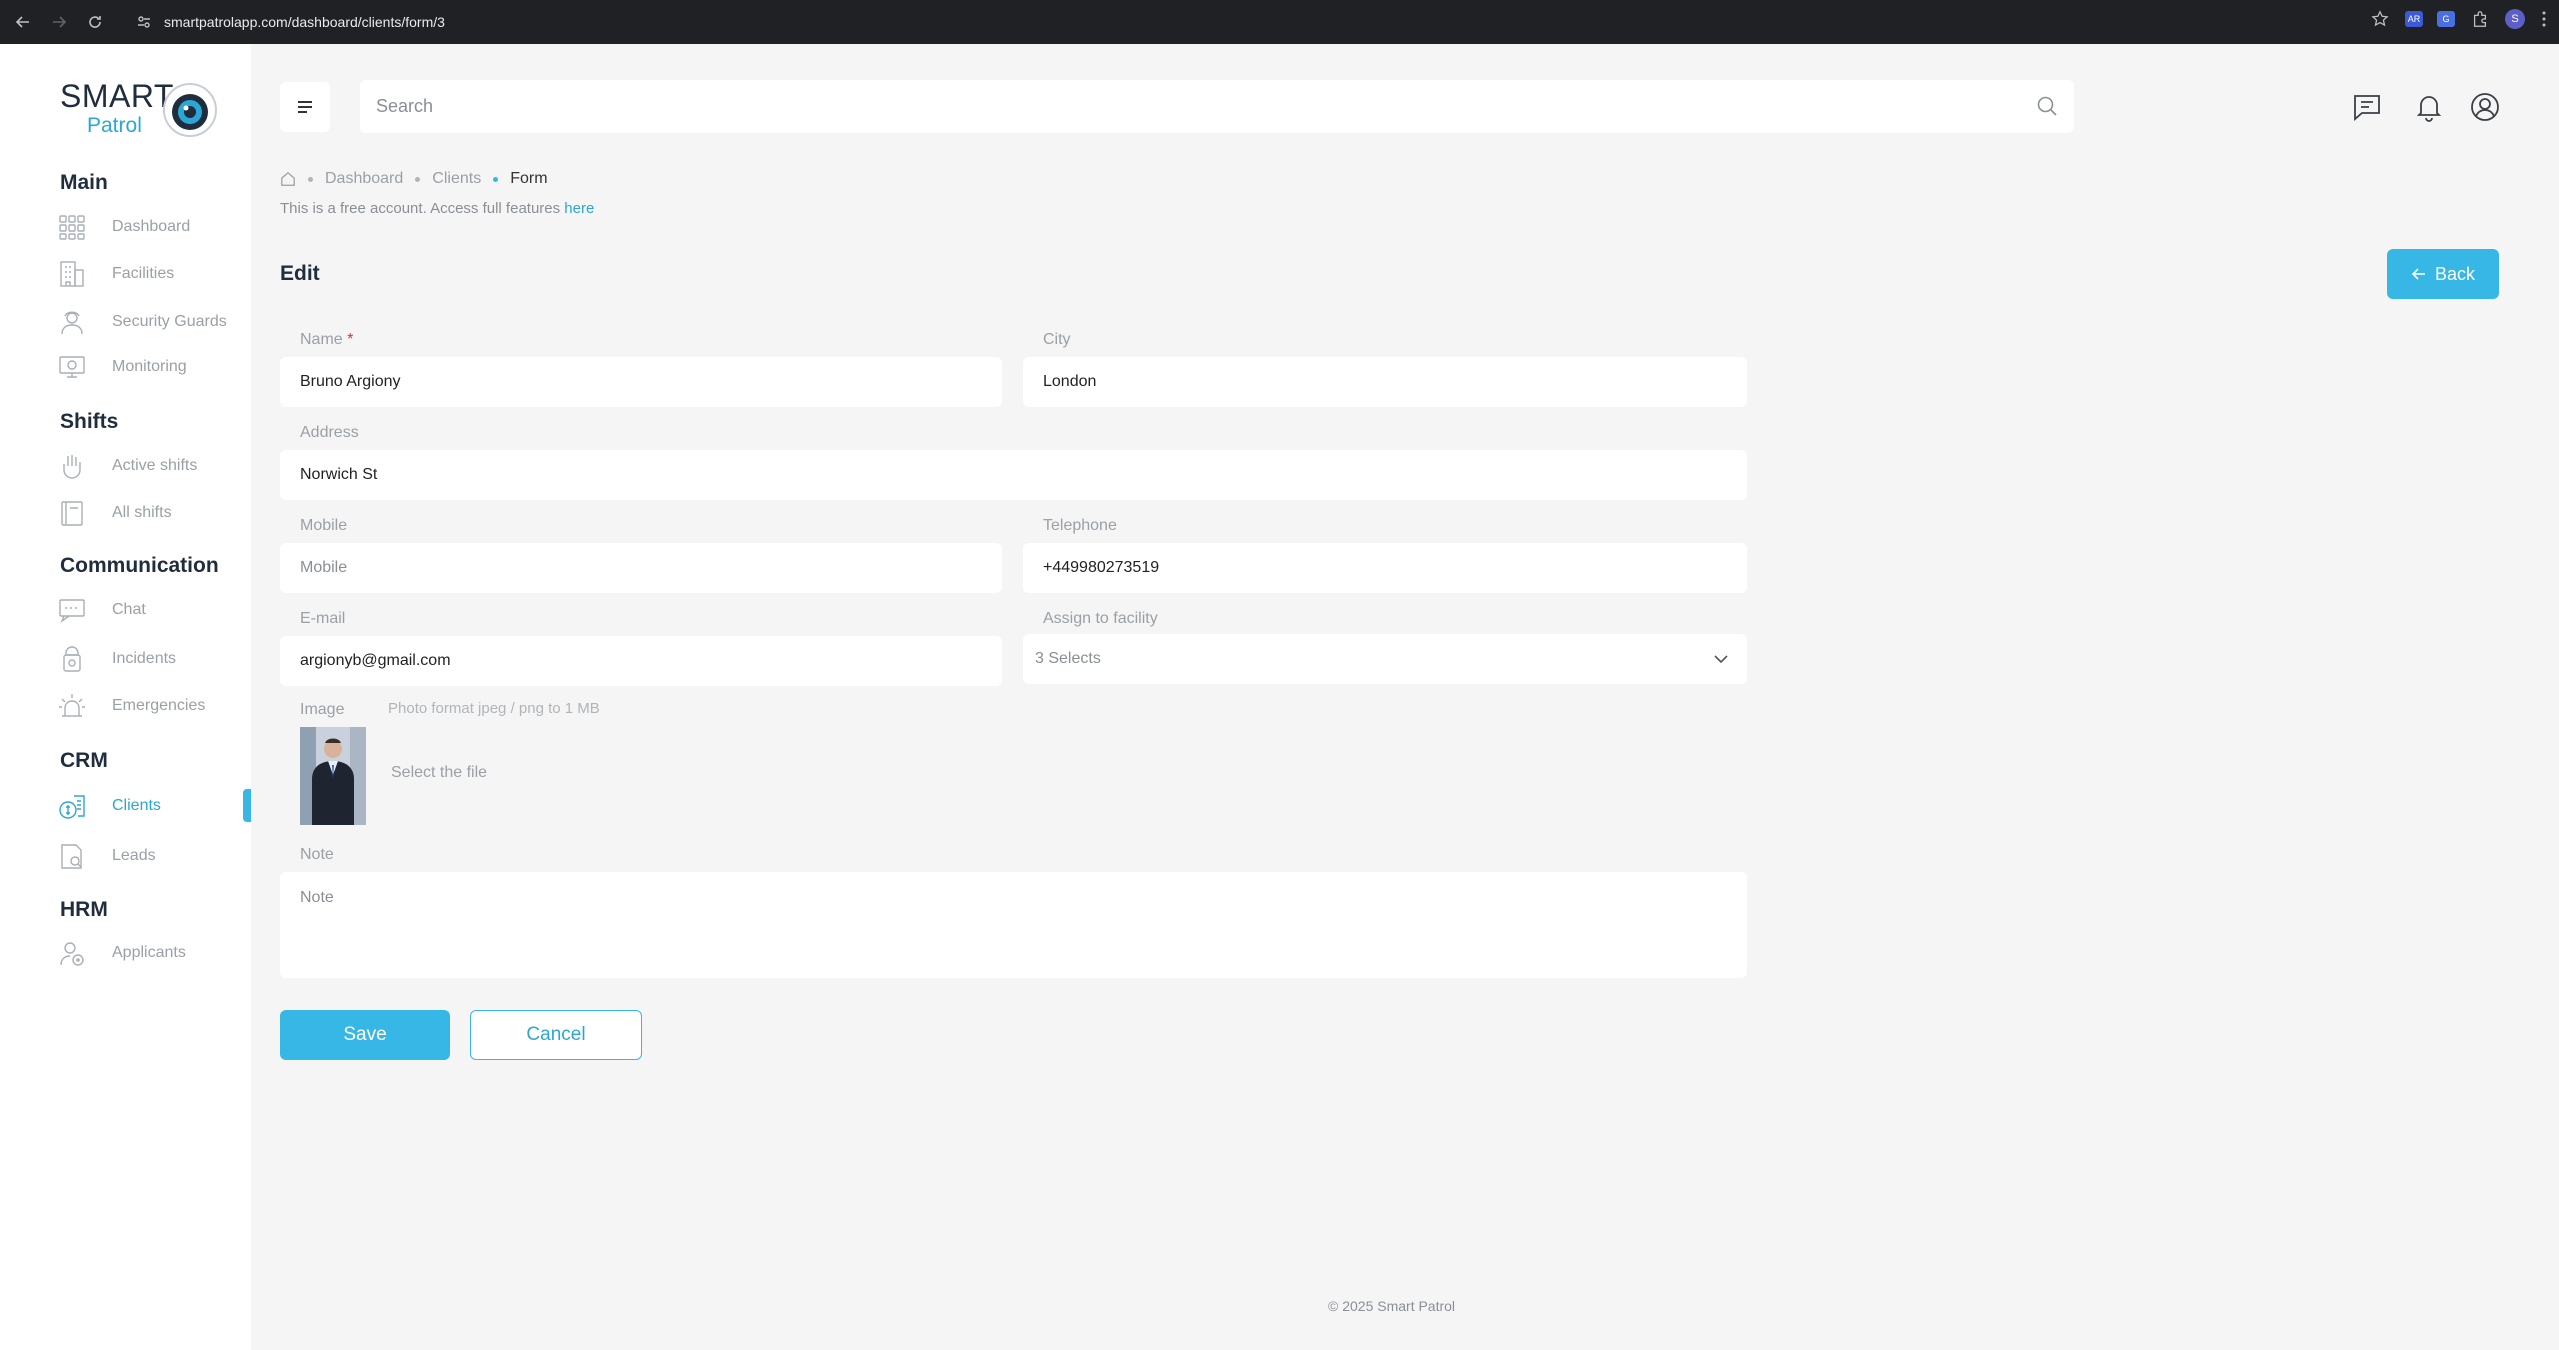  Describe the element at coordinates (72, 322) in the screenshot. I see `guard-icon` at that location.